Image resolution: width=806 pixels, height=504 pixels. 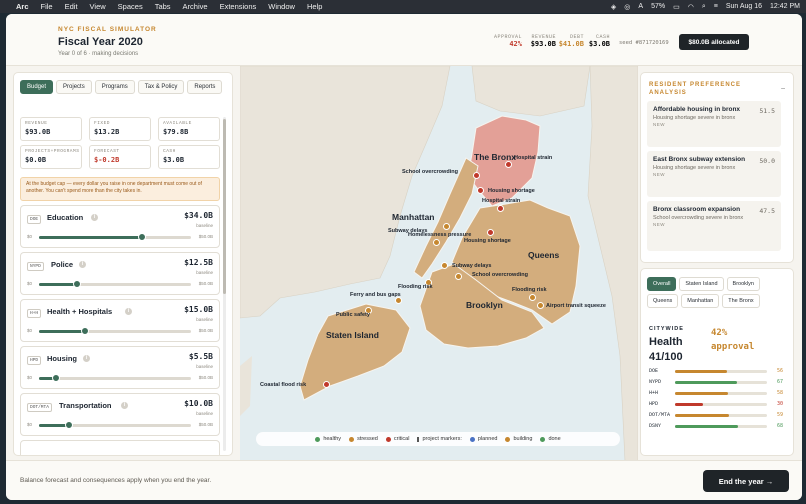 I want to click on tab-tax-policy: Tax & Policy, so click(x=161, y=87).